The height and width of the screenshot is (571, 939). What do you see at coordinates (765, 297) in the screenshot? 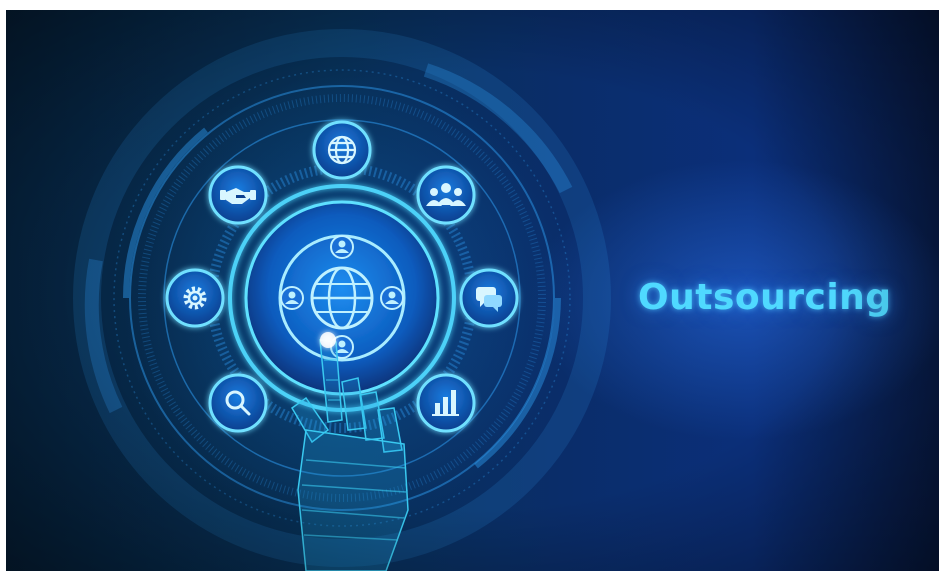
I see `headline-outsourcing: Outsourcing` at bounding box center [765, 297].